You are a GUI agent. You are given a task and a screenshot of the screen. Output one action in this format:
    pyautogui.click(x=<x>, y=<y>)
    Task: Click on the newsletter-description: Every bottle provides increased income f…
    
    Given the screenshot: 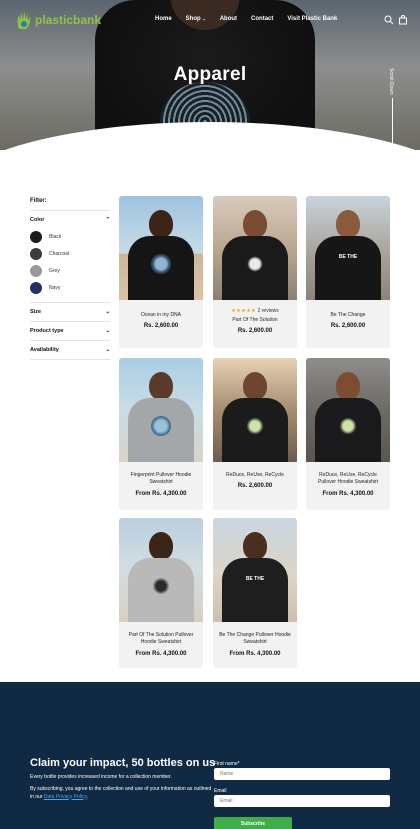 What is the action you would take?
    pyautogui.click(x=101, y=777)
    